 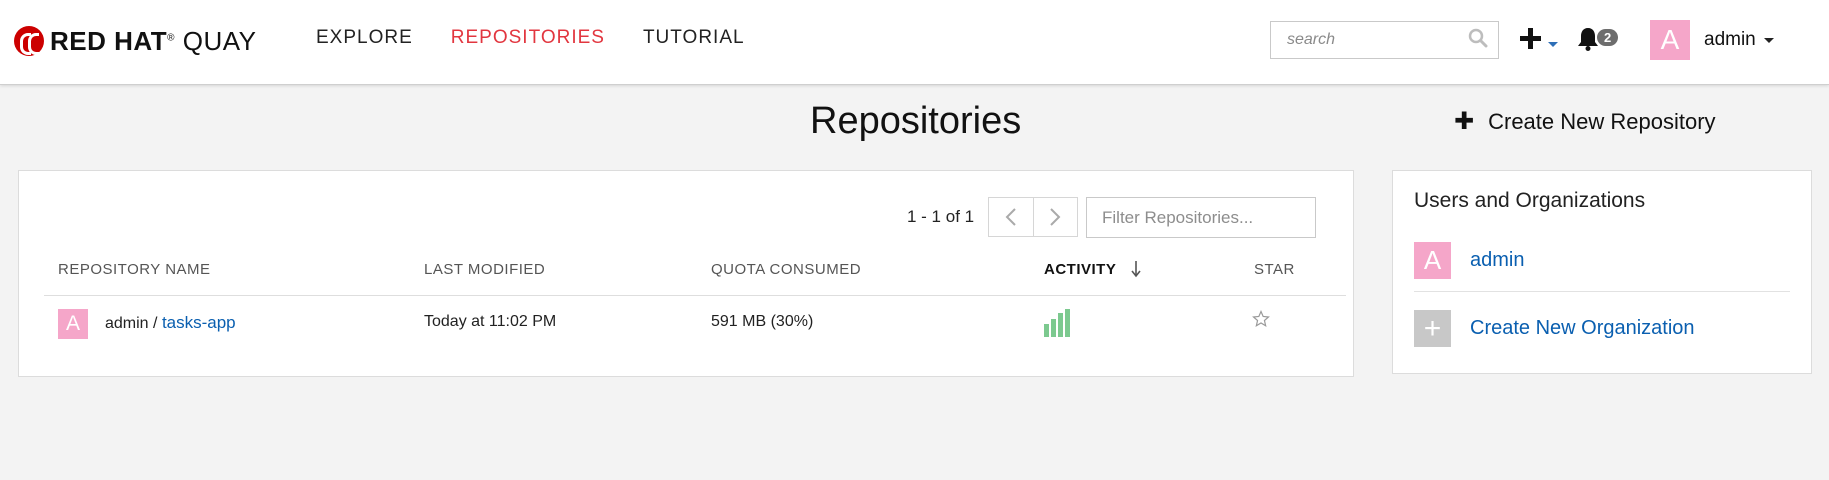 I want to click on activity-bars, so click(x=1059, y=325).